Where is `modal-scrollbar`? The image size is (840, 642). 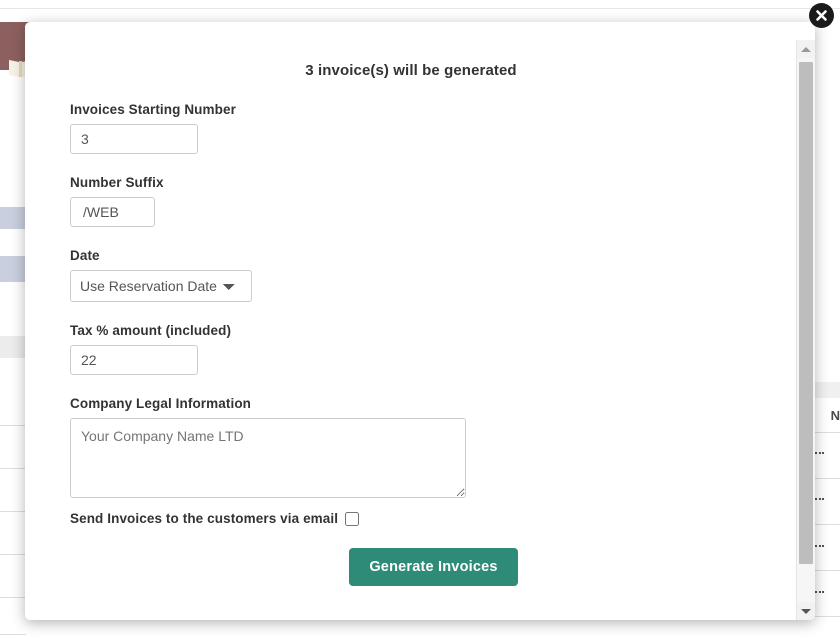
modal-scrollbar is located at coordinates (805, 330).